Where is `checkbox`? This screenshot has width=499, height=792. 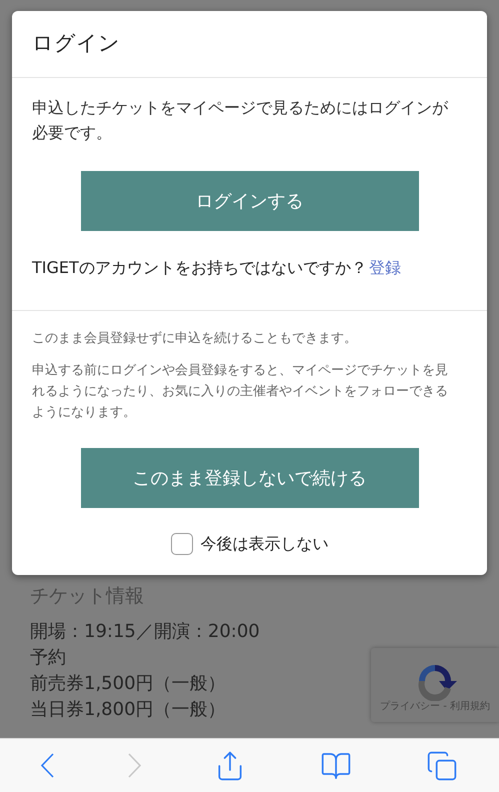 checkbox is located at coordinates (181, 544).